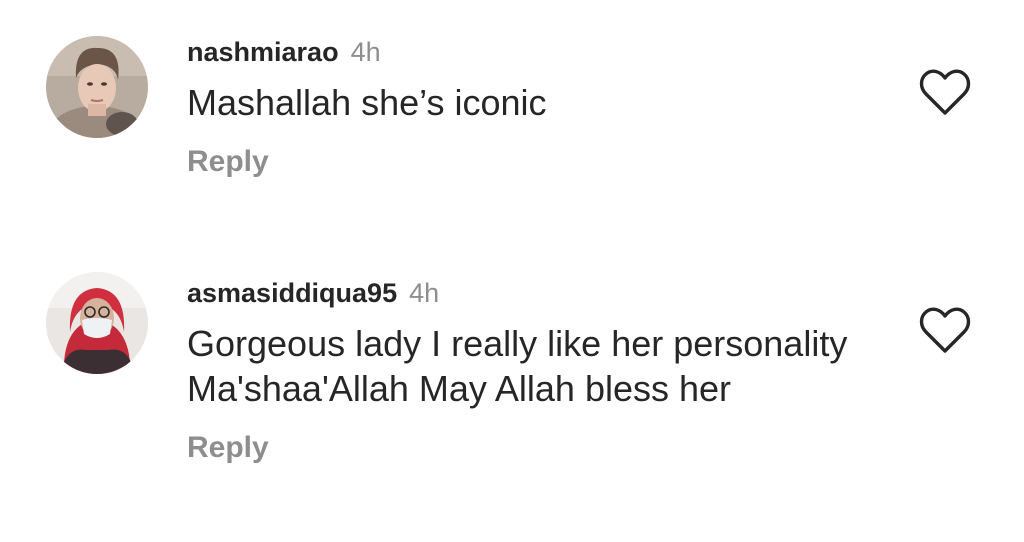 The image size is (1024, 542). What do you see at coordinates (367, 102) in the screenshot?
I see `comment-text: Mashallah she’s iconic` at bounding box center [367, 102].